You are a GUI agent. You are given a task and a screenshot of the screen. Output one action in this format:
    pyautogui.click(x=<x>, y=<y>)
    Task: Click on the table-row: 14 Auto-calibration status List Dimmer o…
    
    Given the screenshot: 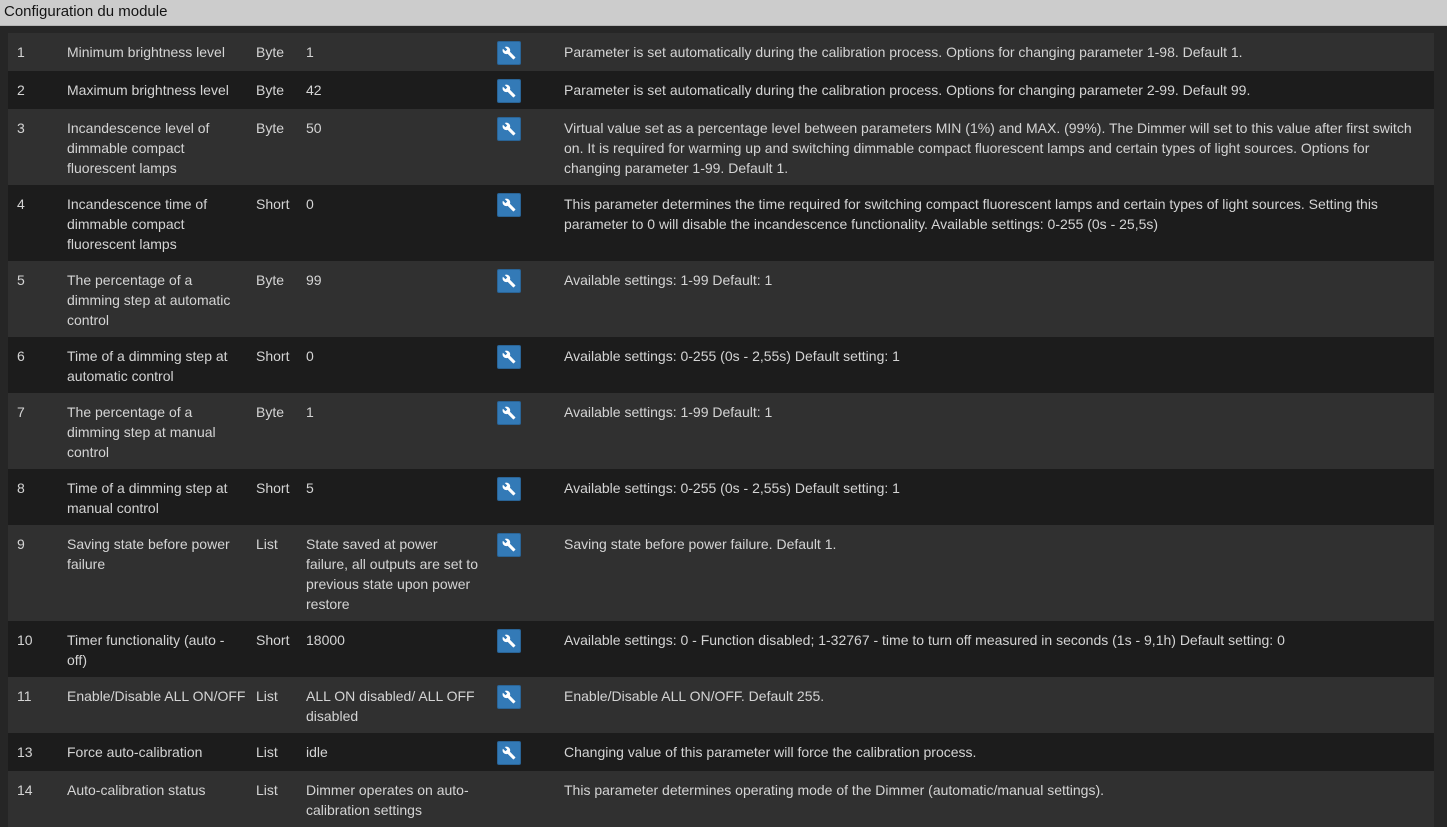 What is the action you would take?
    pyautogui.click(x=721, y=799)
    